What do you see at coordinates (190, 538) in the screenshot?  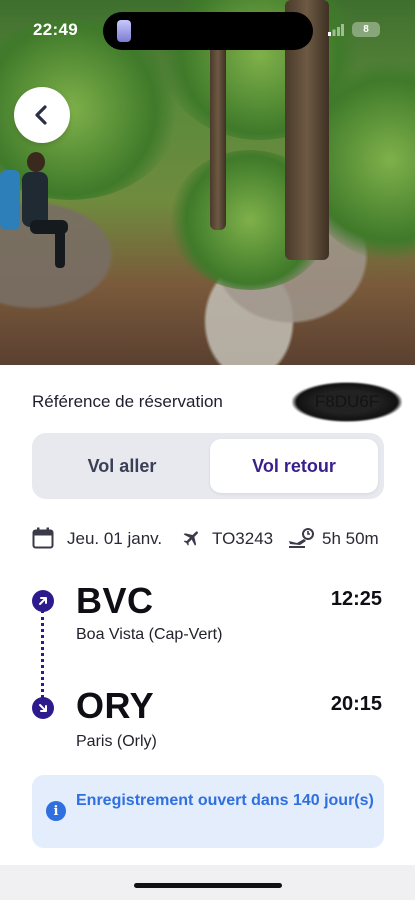 I see `airplane-icon` at bounding box center [190, 538].